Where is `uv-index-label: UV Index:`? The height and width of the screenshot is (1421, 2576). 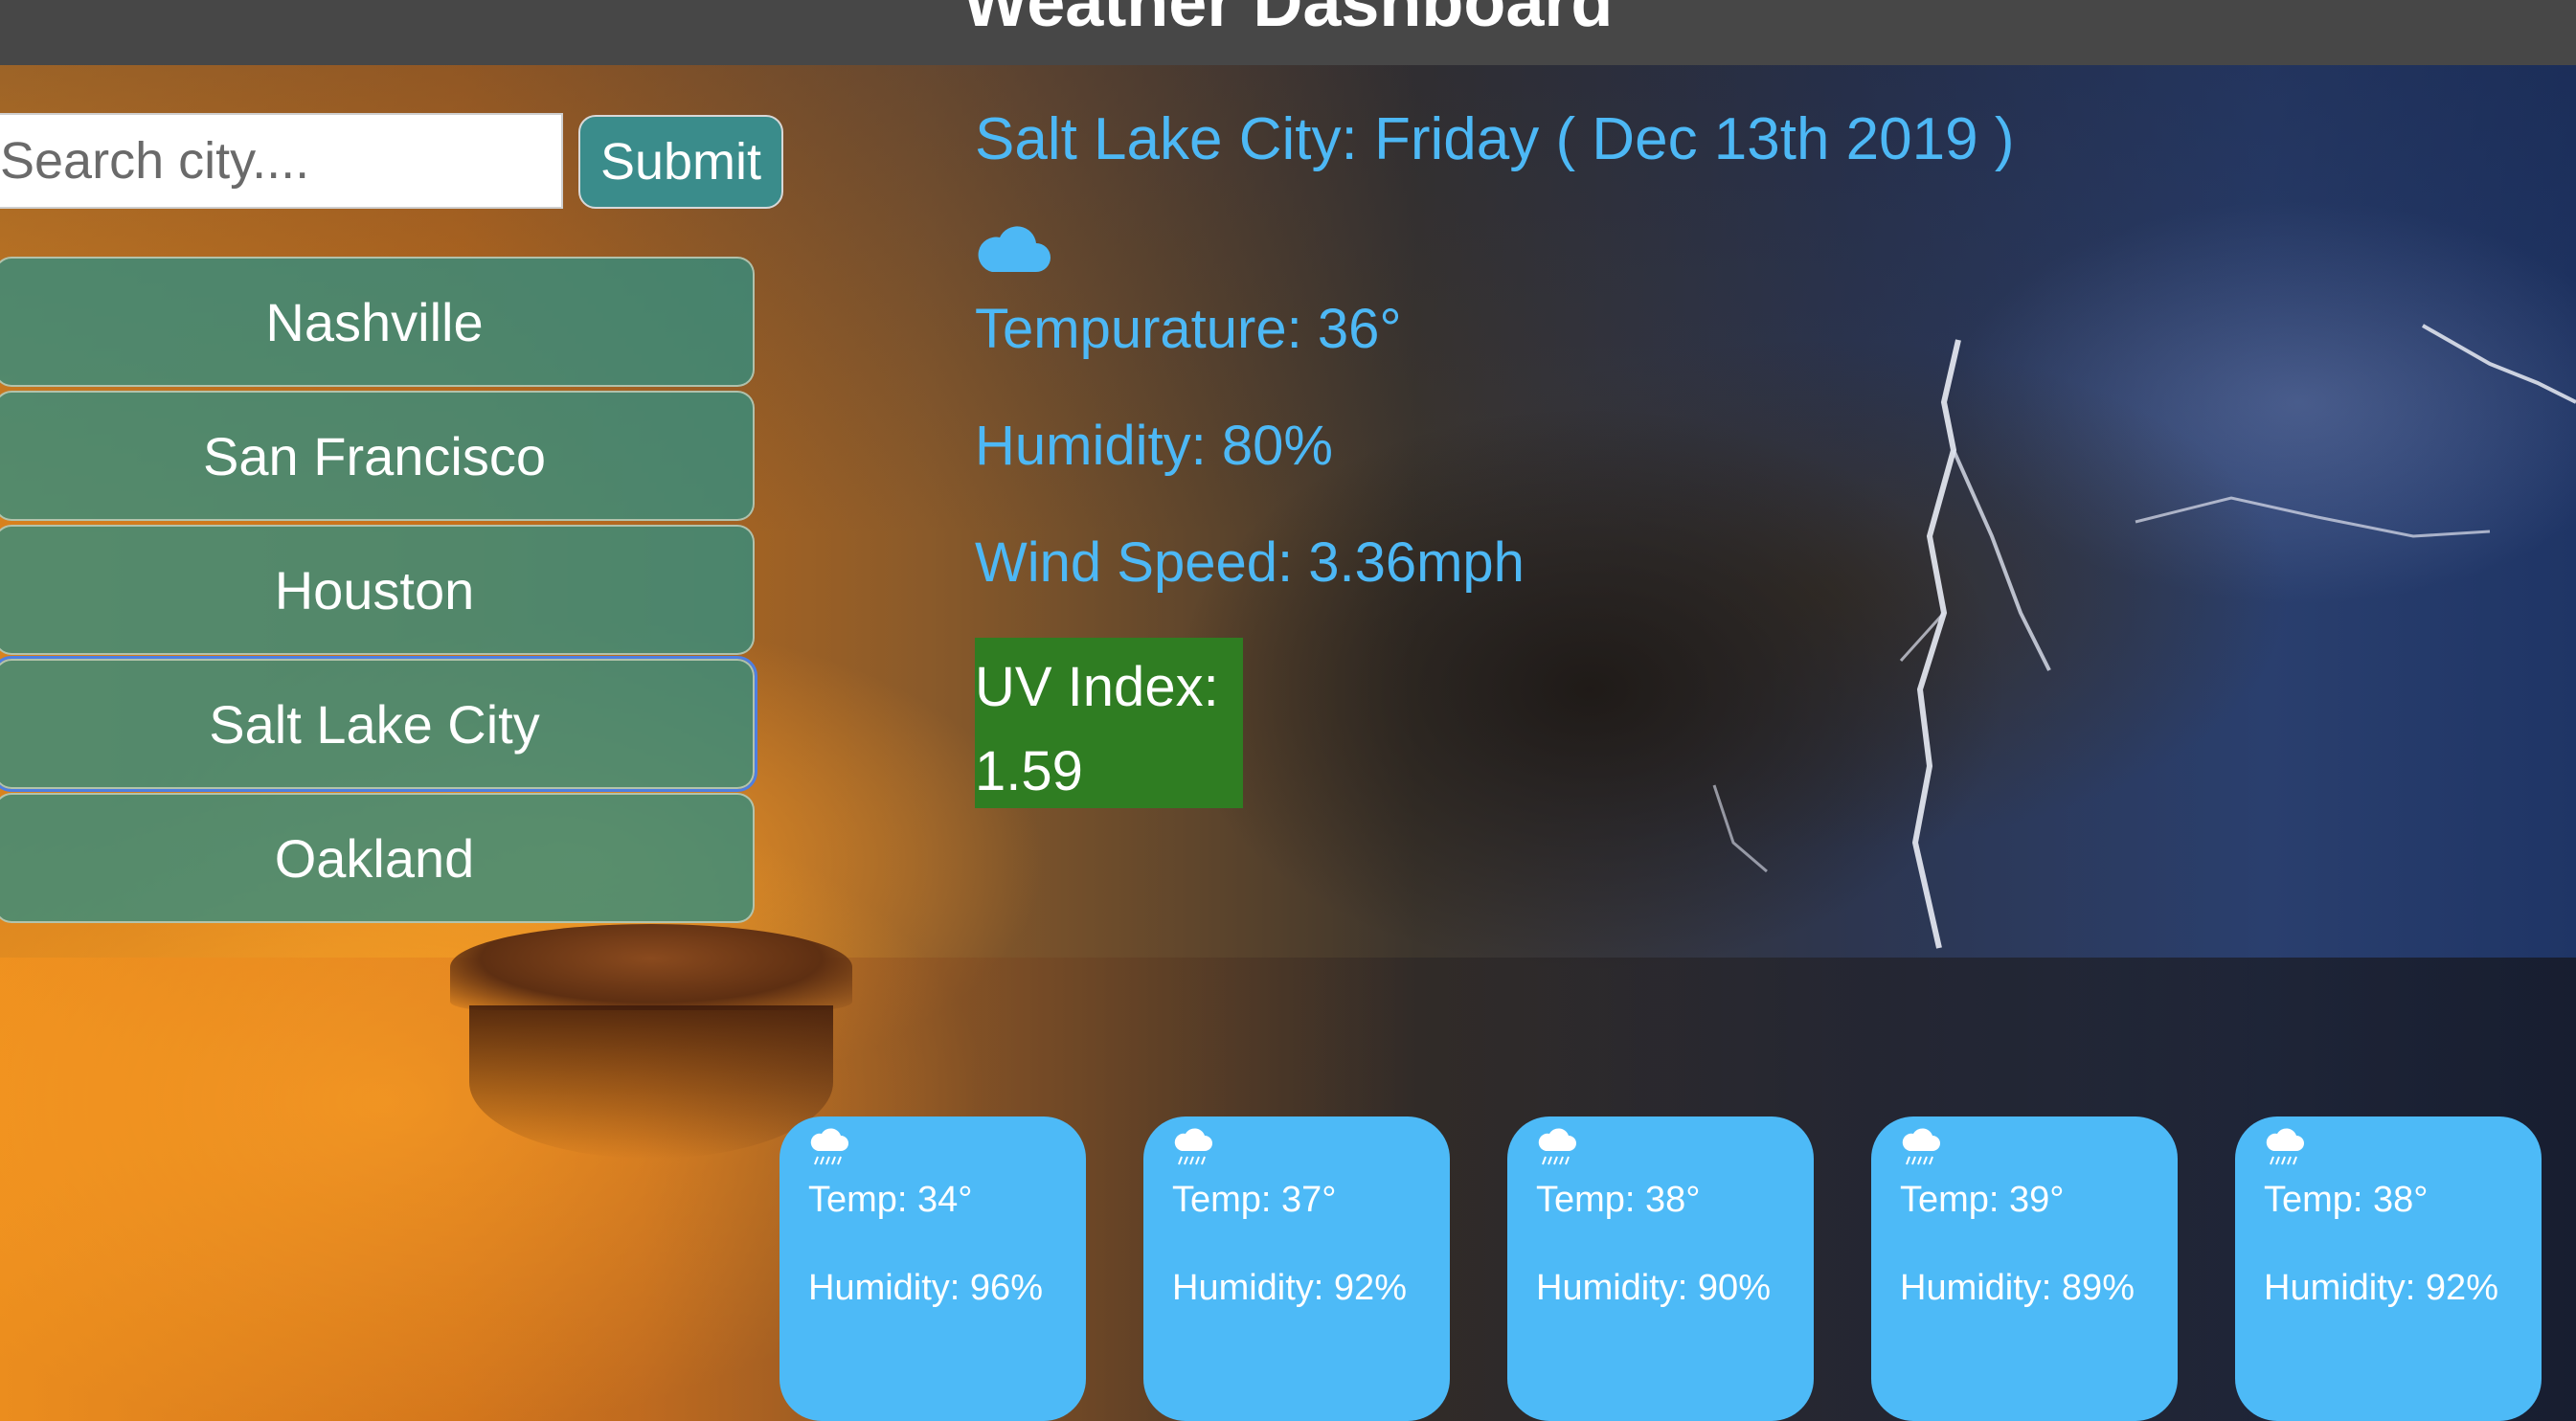 uv-index-label: UV Index: is located at coordinates (1097, 687).